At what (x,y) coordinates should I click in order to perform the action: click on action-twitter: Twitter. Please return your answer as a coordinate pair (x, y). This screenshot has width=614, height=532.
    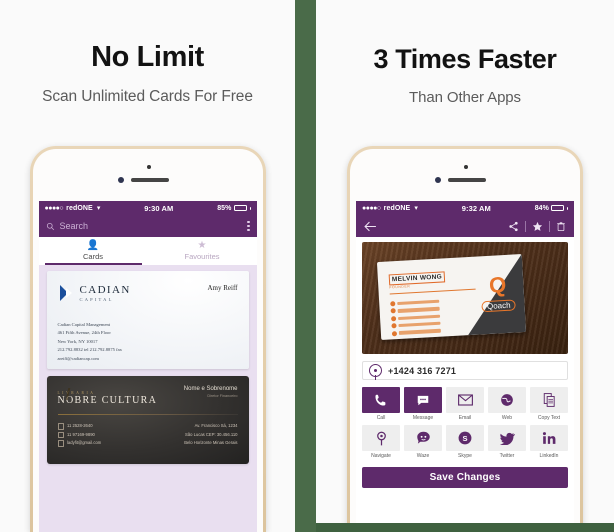
    Looking at the image, I should click on (507, 442).